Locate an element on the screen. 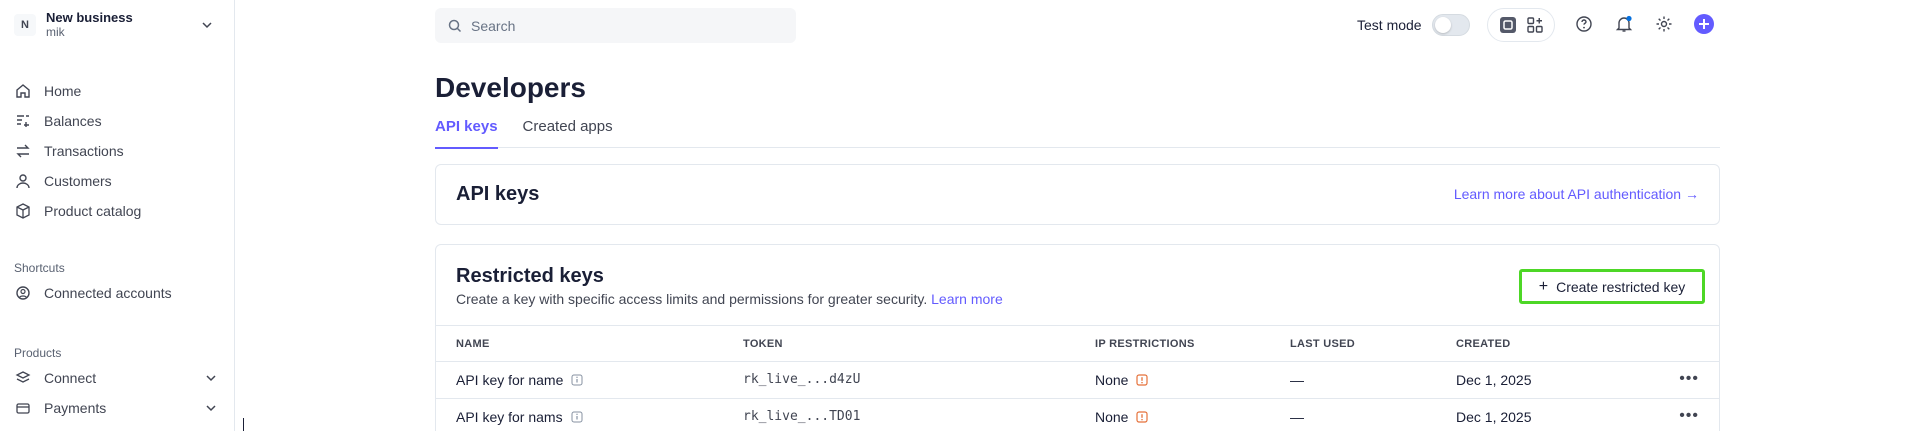  key-token: rk_live_...d4zU is located at coordinates (802, 379).